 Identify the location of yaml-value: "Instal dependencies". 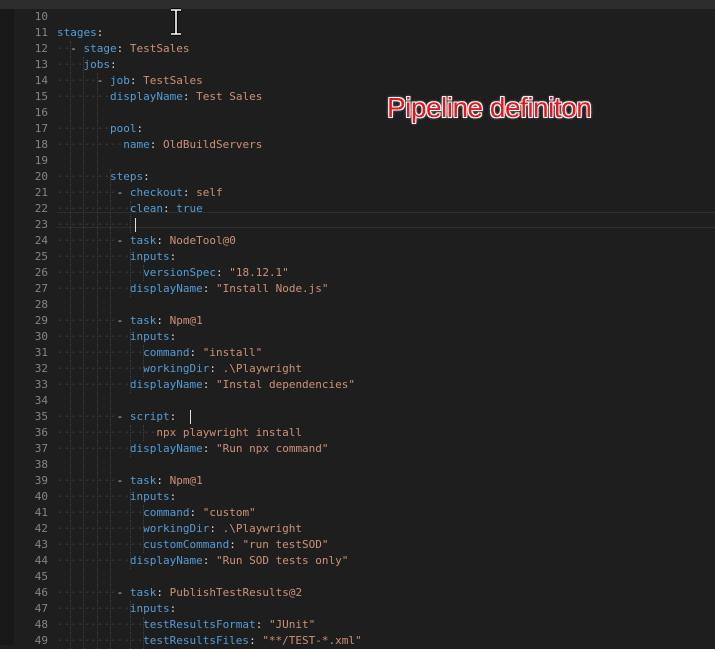
(285, 384).